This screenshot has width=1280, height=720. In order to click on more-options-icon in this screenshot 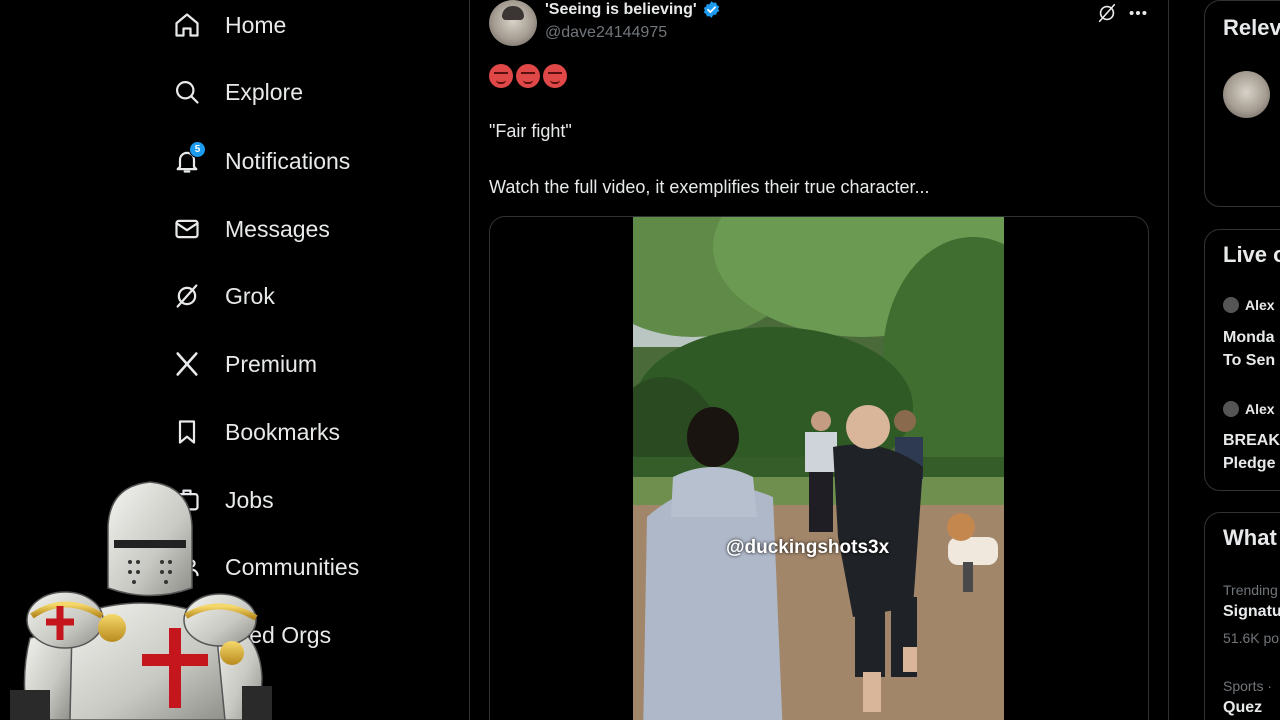, I will do `click(1138, 13)`.